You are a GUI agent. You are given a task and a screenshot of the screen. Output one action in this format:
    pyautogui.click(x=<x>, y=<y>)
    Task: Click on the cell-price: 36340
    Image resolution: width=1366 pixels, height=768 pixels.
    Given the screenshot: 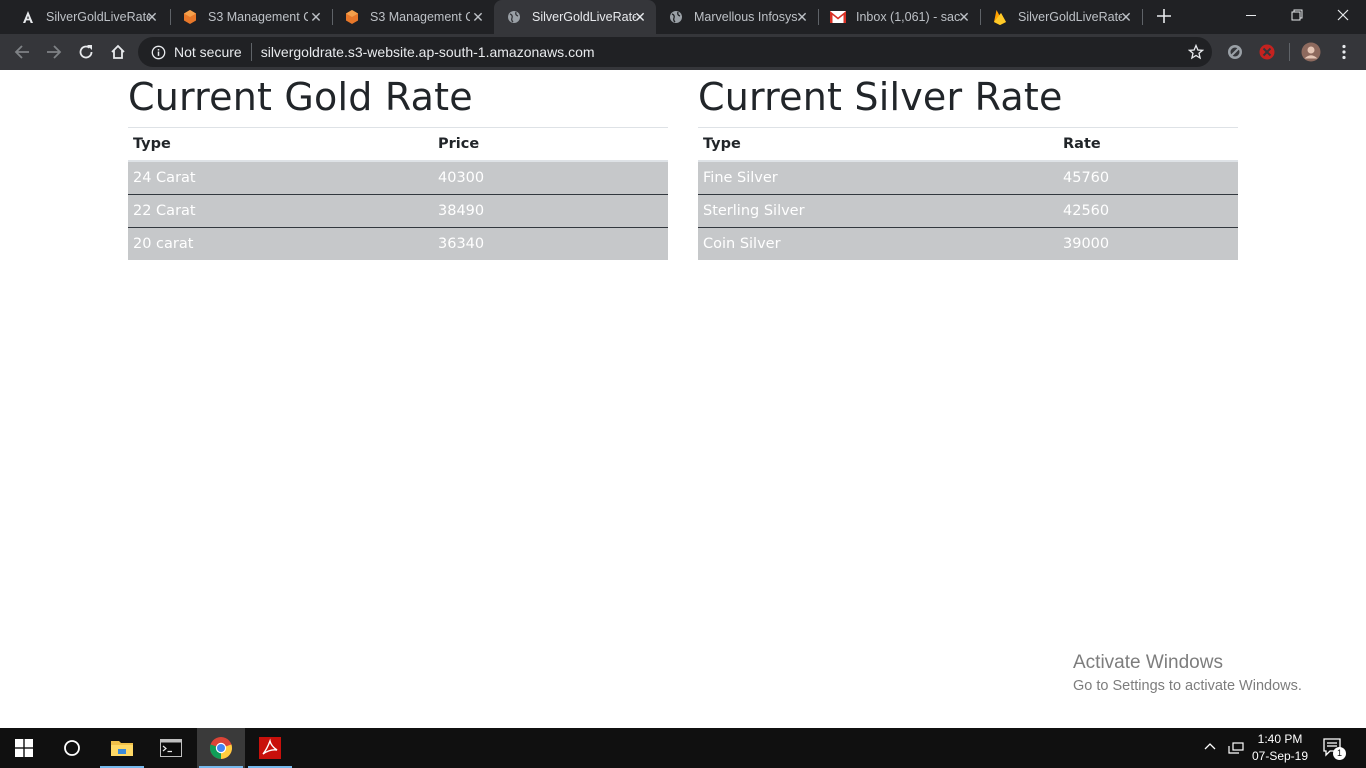 What is the action you would take?
    pyautogui.click(x=550, y=243)
    